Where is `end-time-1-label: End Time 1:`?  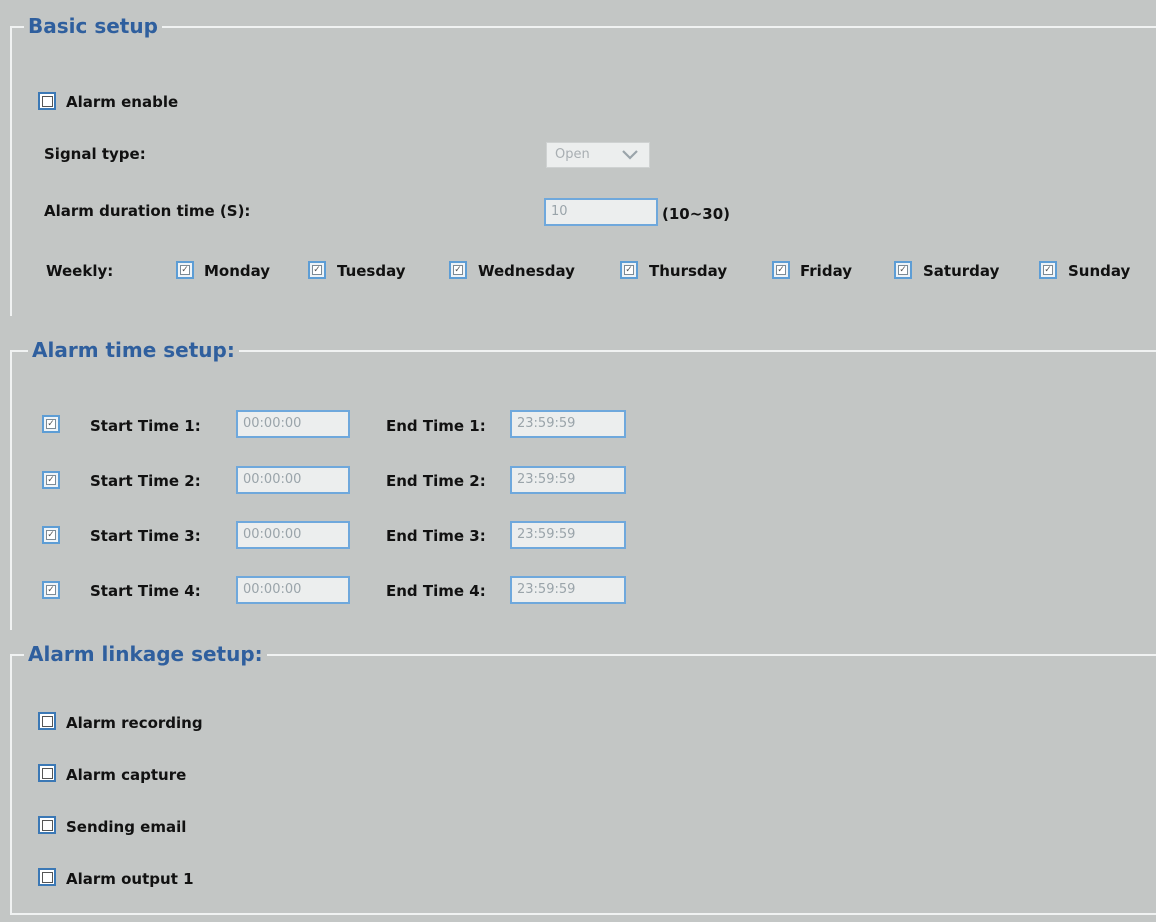
end-time-1-label: End Time 1: is located at coordinates (436, 426).